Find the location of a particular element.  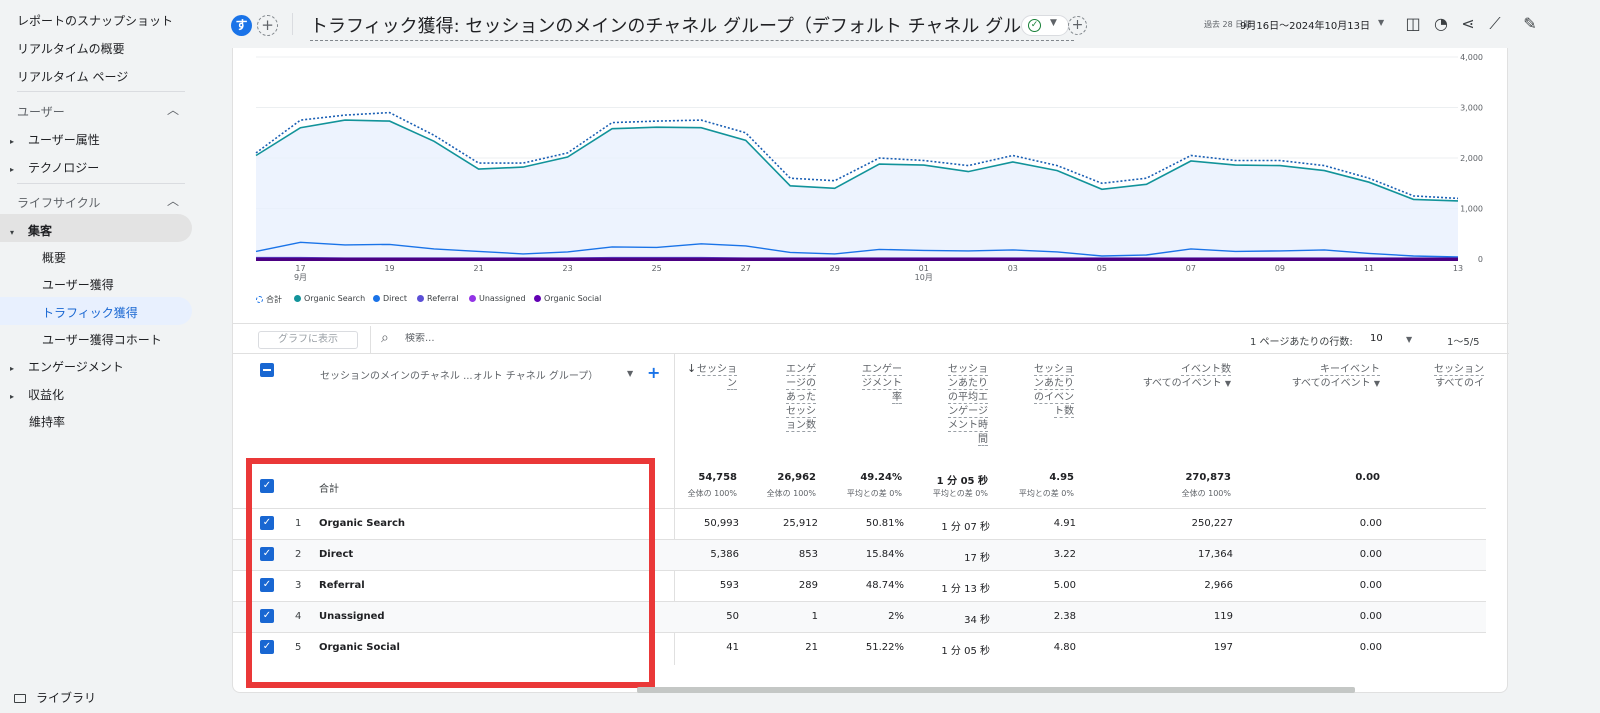

x-tick-label: 23 is located at coordinates (568, 268).